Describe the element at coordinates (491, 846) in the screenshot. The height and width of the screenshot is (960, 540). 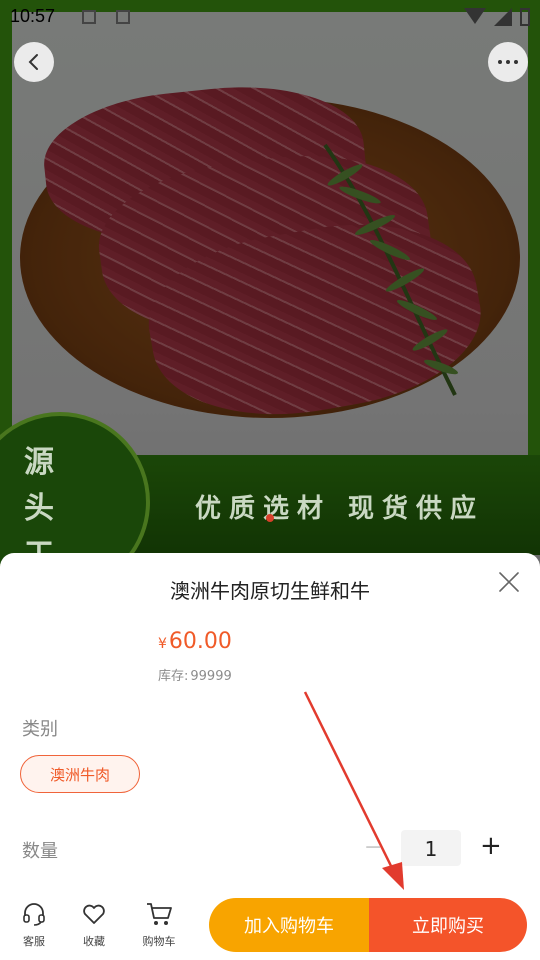
I see `quantity-increment-button: +` at that location.